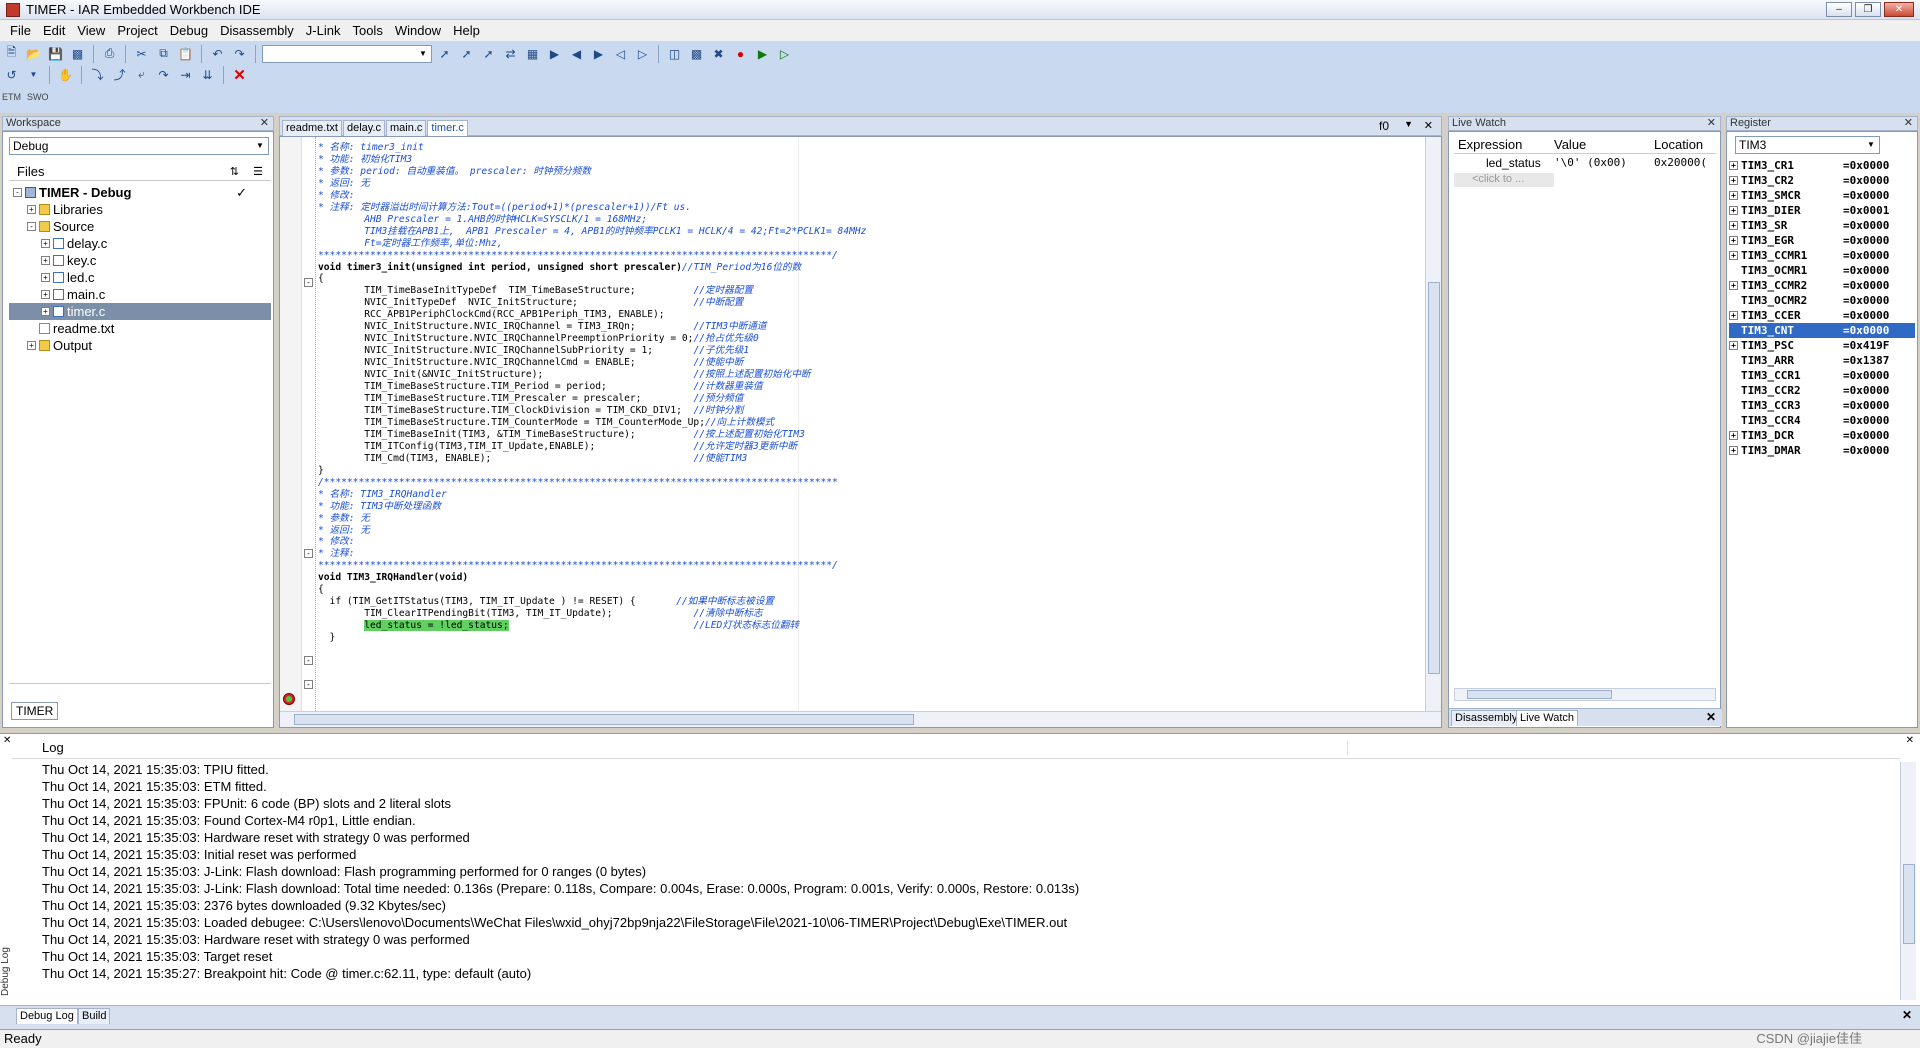 The image size is (1920, 1048). I want to click on tree-item-libraries: + Libraries, so click(140, 209).